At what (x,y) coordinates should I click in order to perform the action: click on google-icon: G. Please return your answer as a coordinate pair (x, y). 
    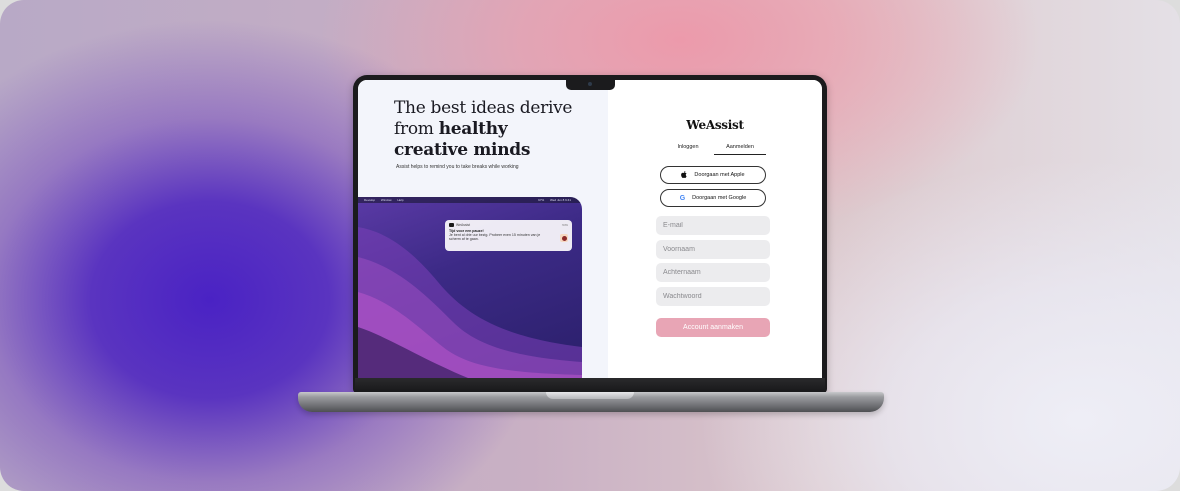
    Looking at the image, I should click on (682, 198).